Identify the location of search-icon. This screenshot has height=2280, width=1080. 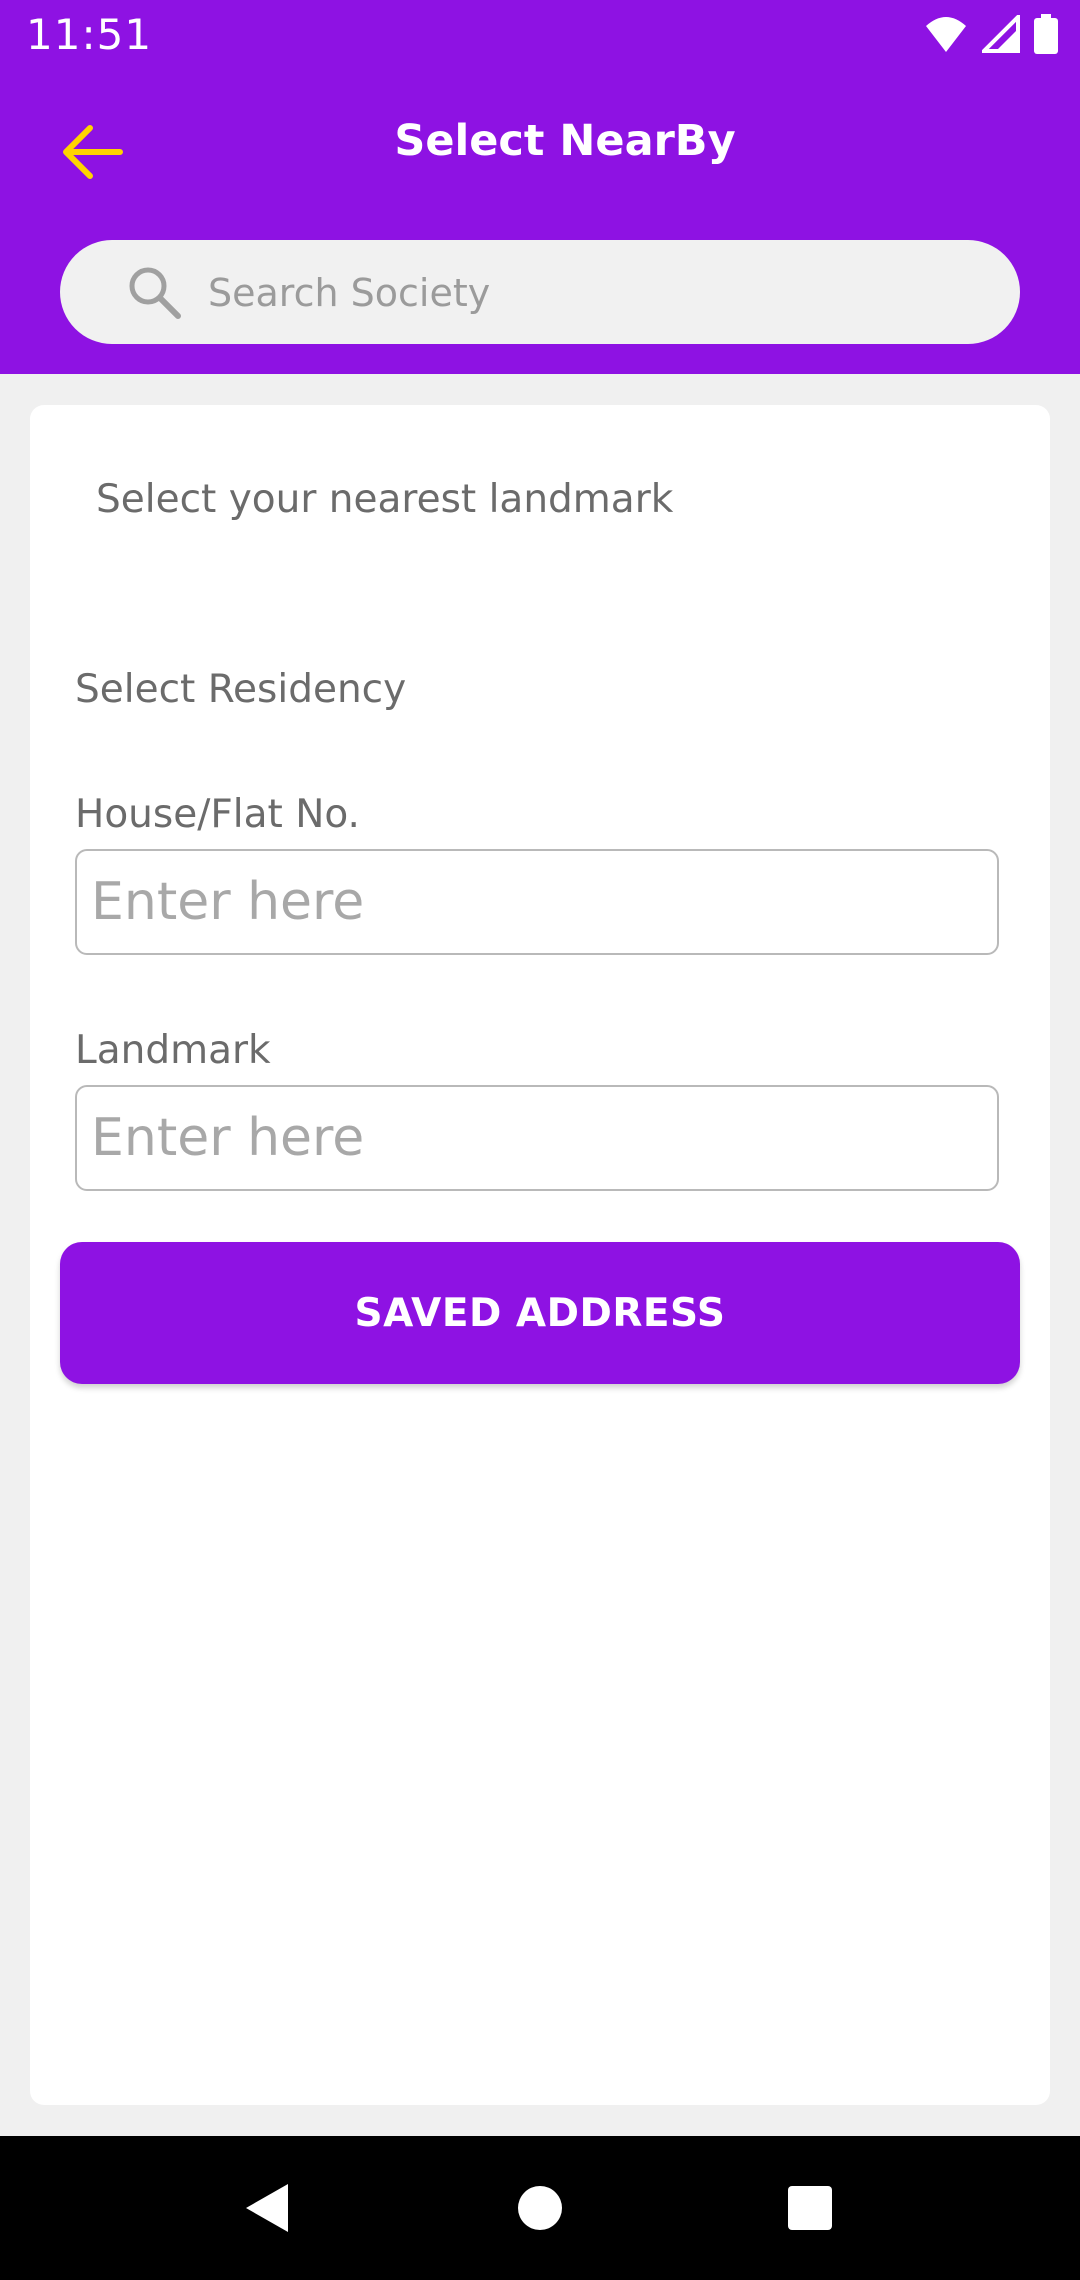
(155, 293).